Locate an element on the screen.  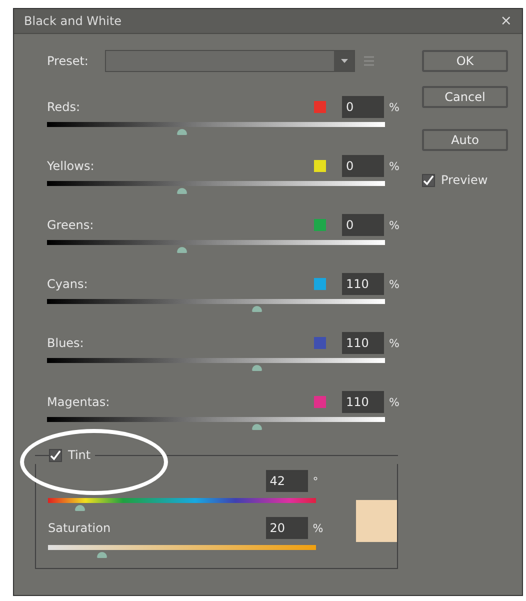
saturation-label: Saturation is located at coordinates (80, 528).